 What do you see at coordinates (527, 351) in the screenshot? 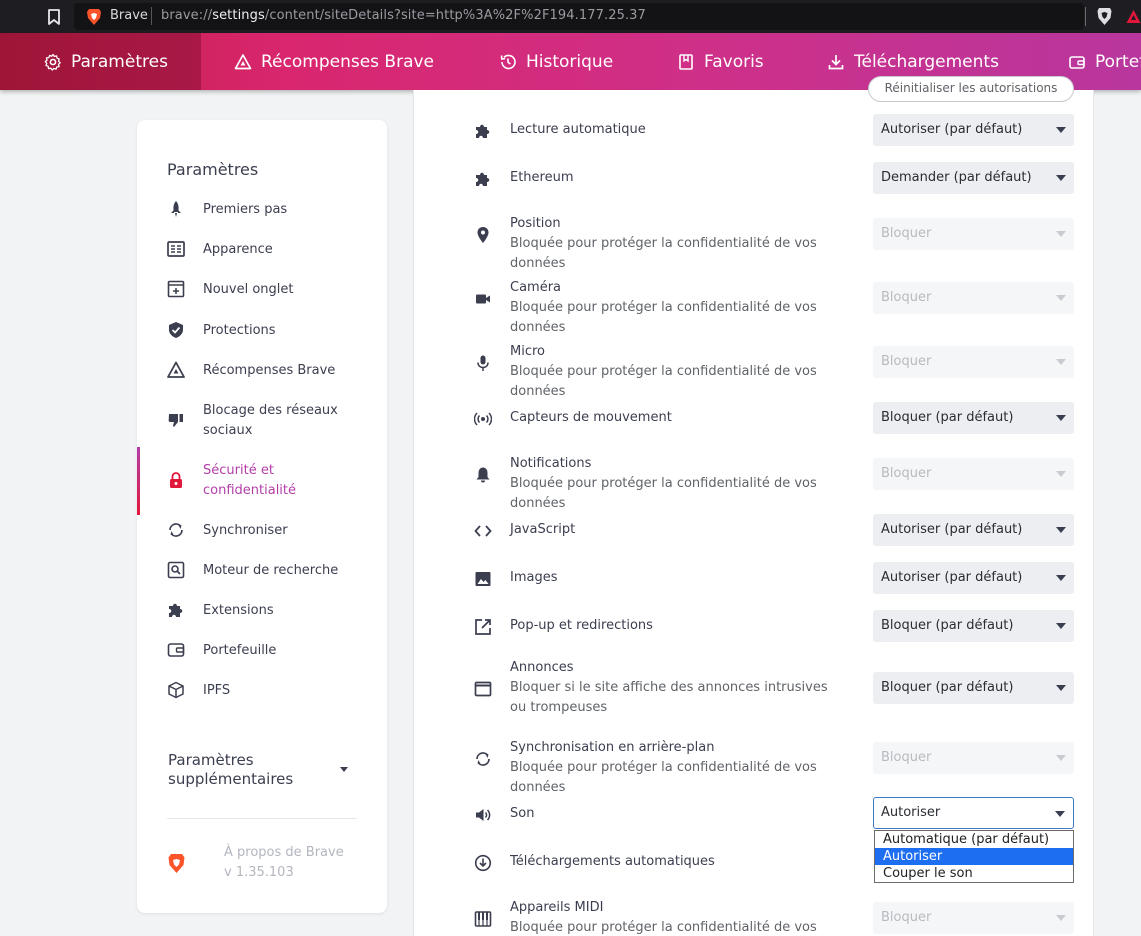
I see `permission-title: Micro` at bounding box center [527, 351].